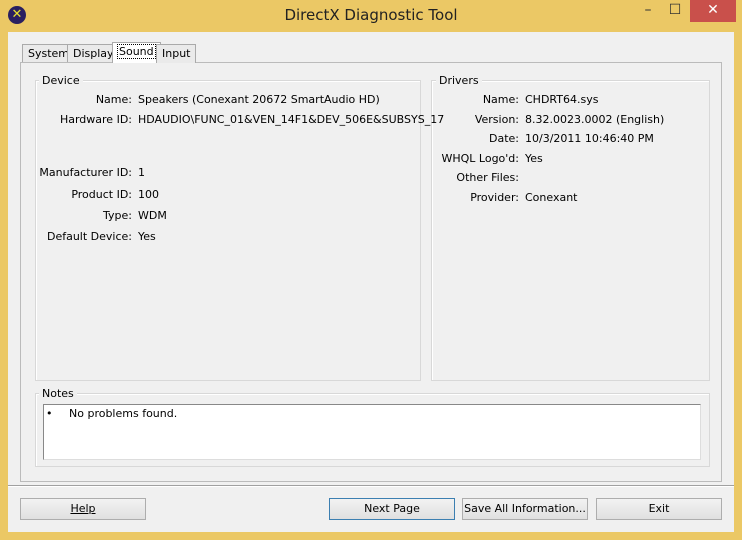 Image resolution: width=742 pixels, height=540 pixels. I want to click on device-field-label: Default Device:, so click(89, 236).